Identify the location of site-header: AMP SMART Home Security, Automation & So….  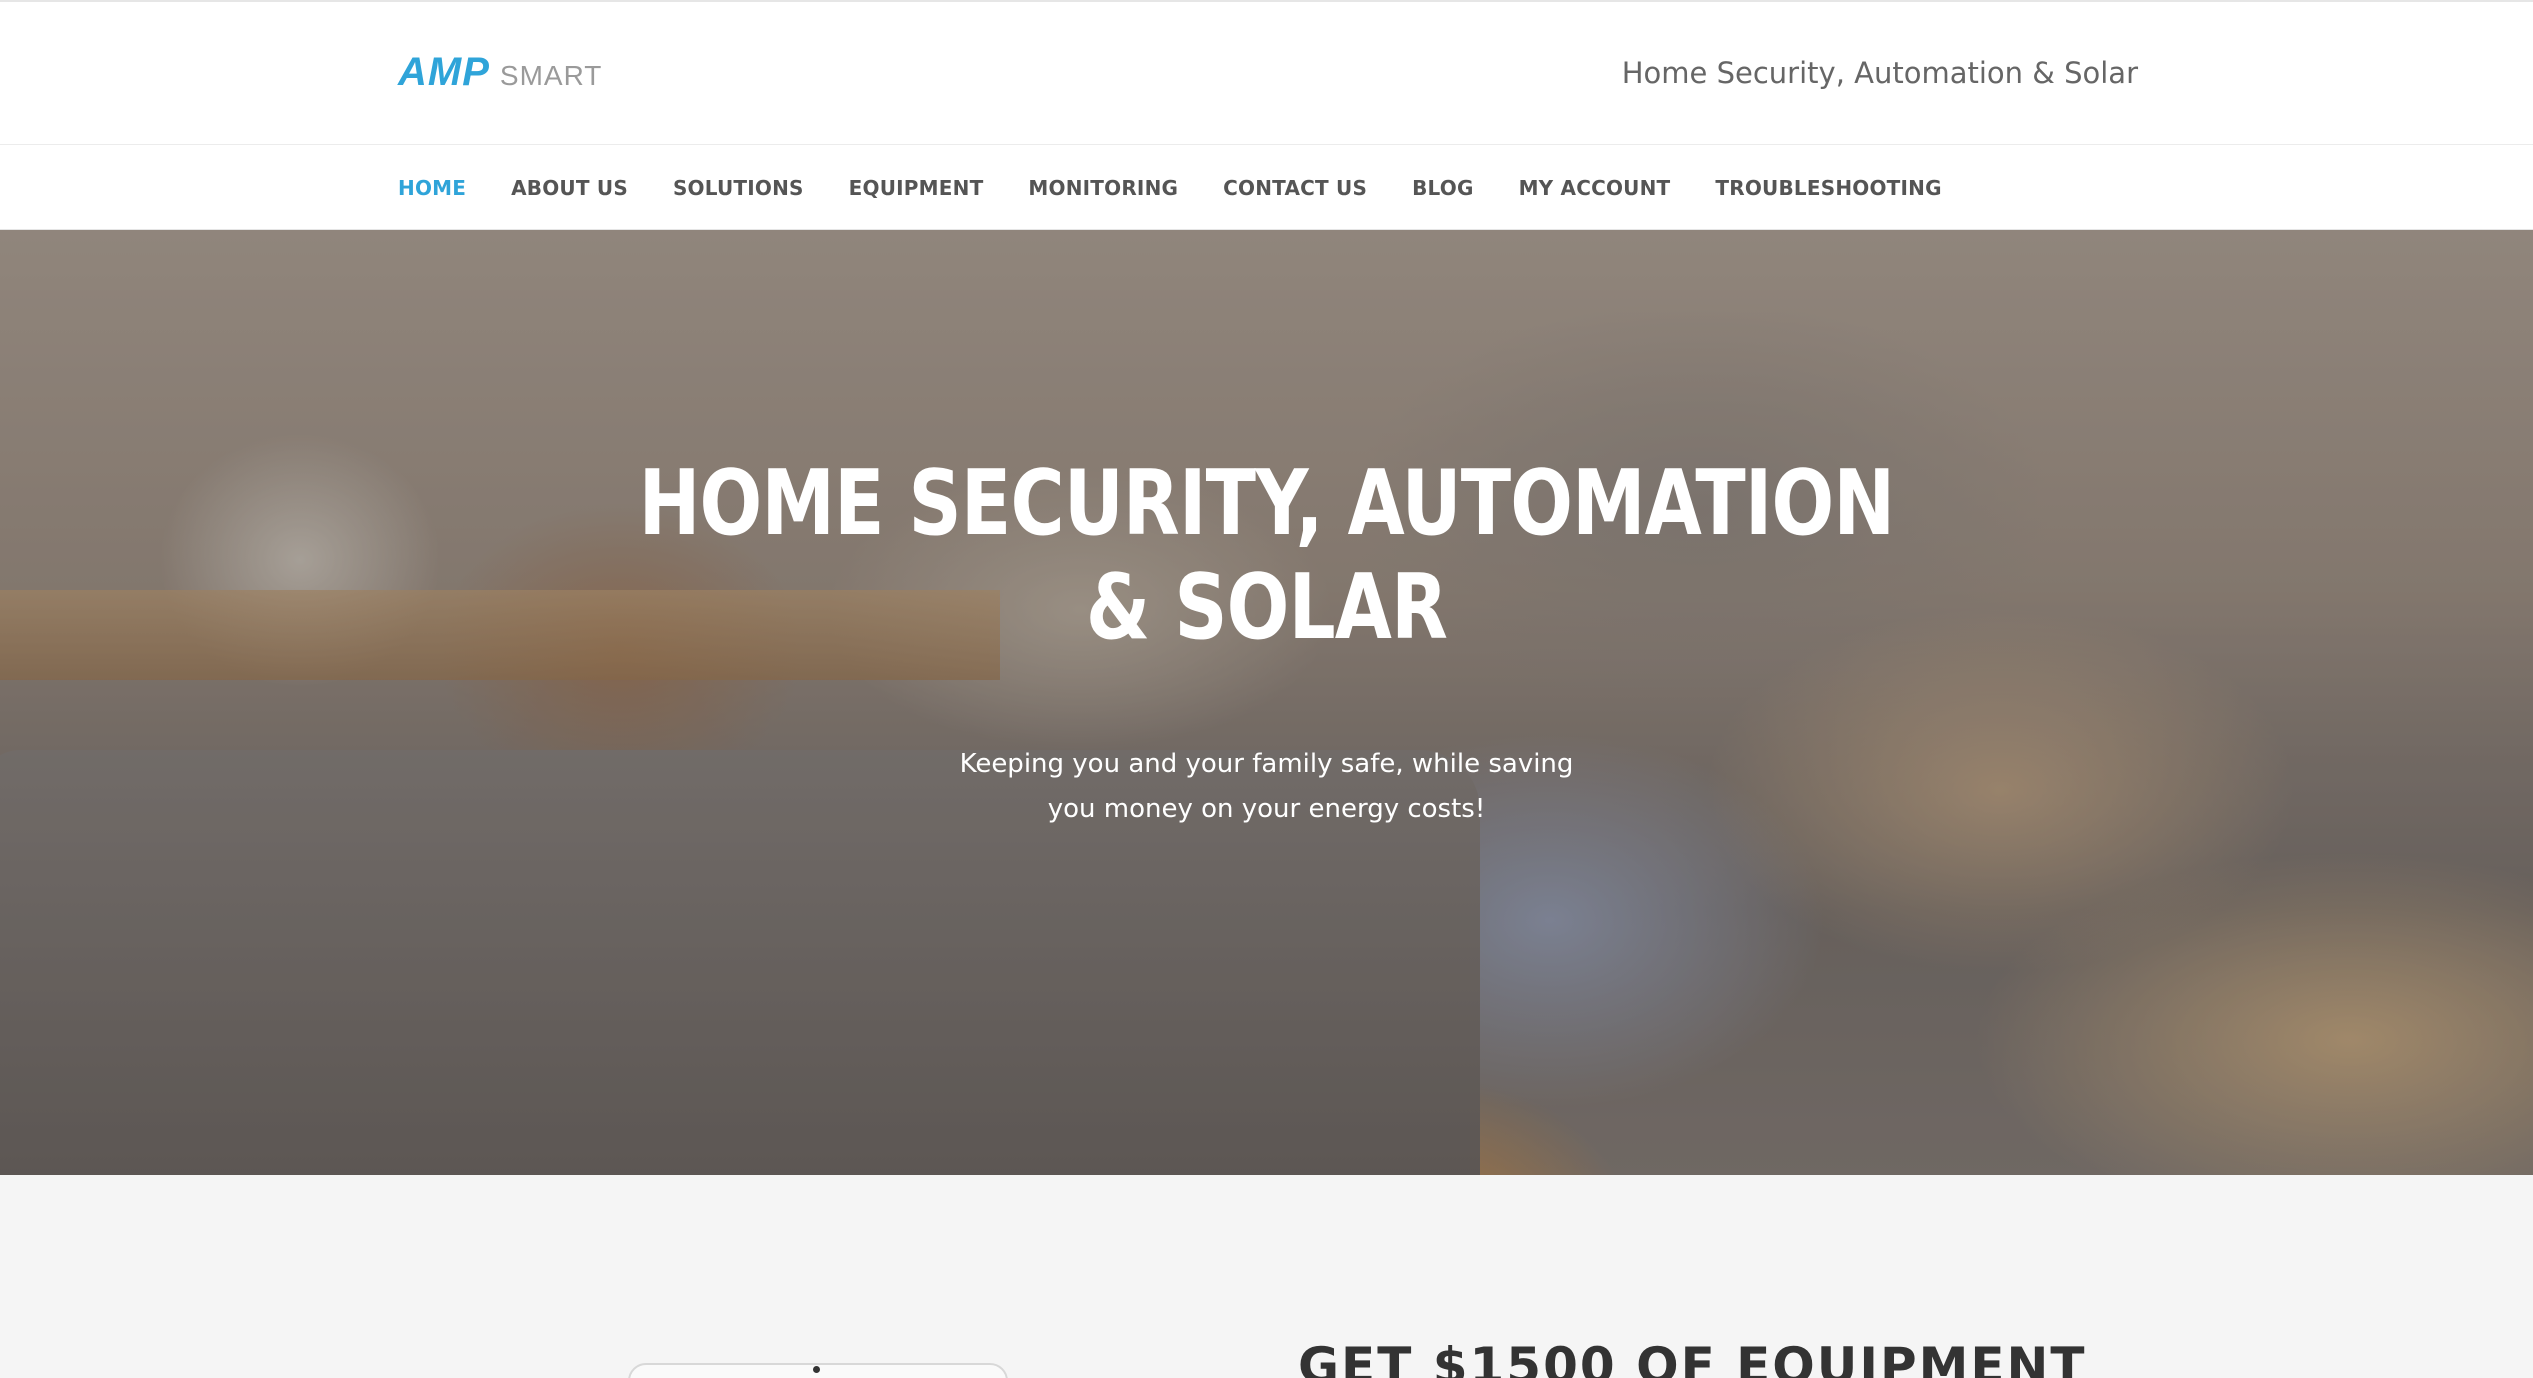
(1266, 72).